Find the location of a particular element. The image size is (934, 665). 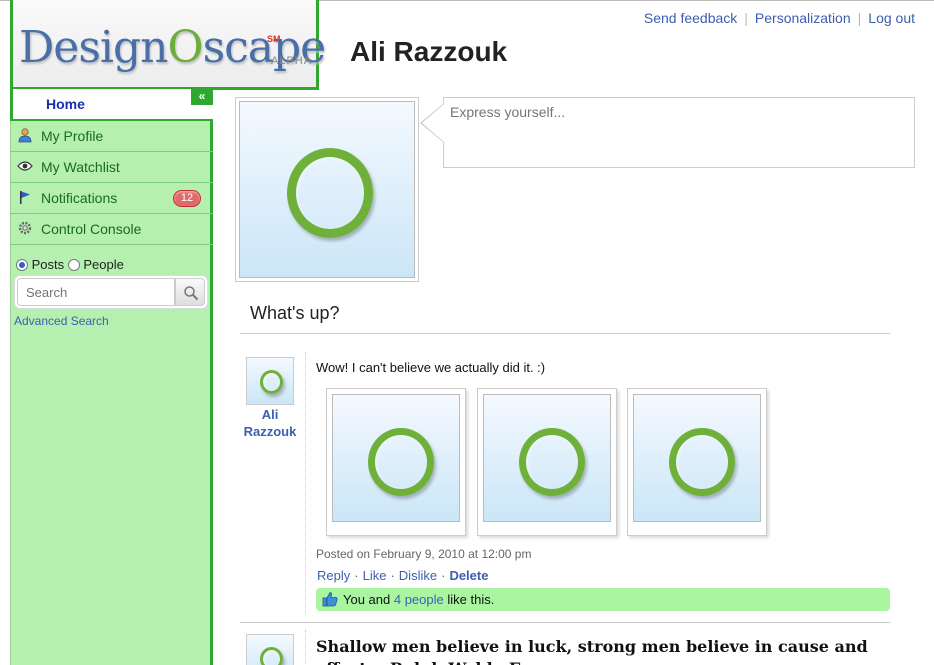

sidebar-item-notifications: Notifications 12 is located at coordinates (111, 198).